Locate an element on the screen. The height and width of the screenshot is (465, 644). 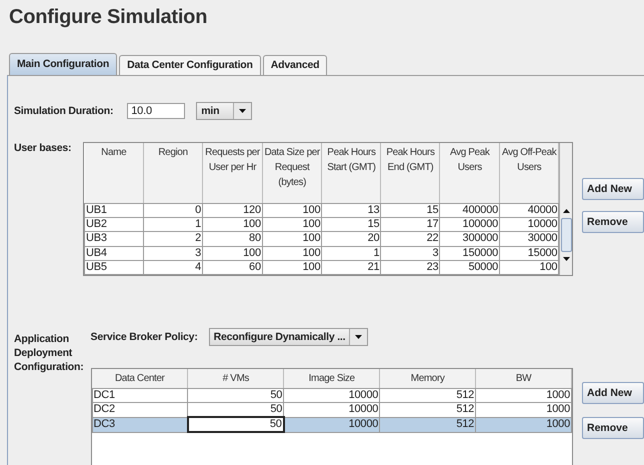
column-header: # VMs is located at coordinates (236, 378).